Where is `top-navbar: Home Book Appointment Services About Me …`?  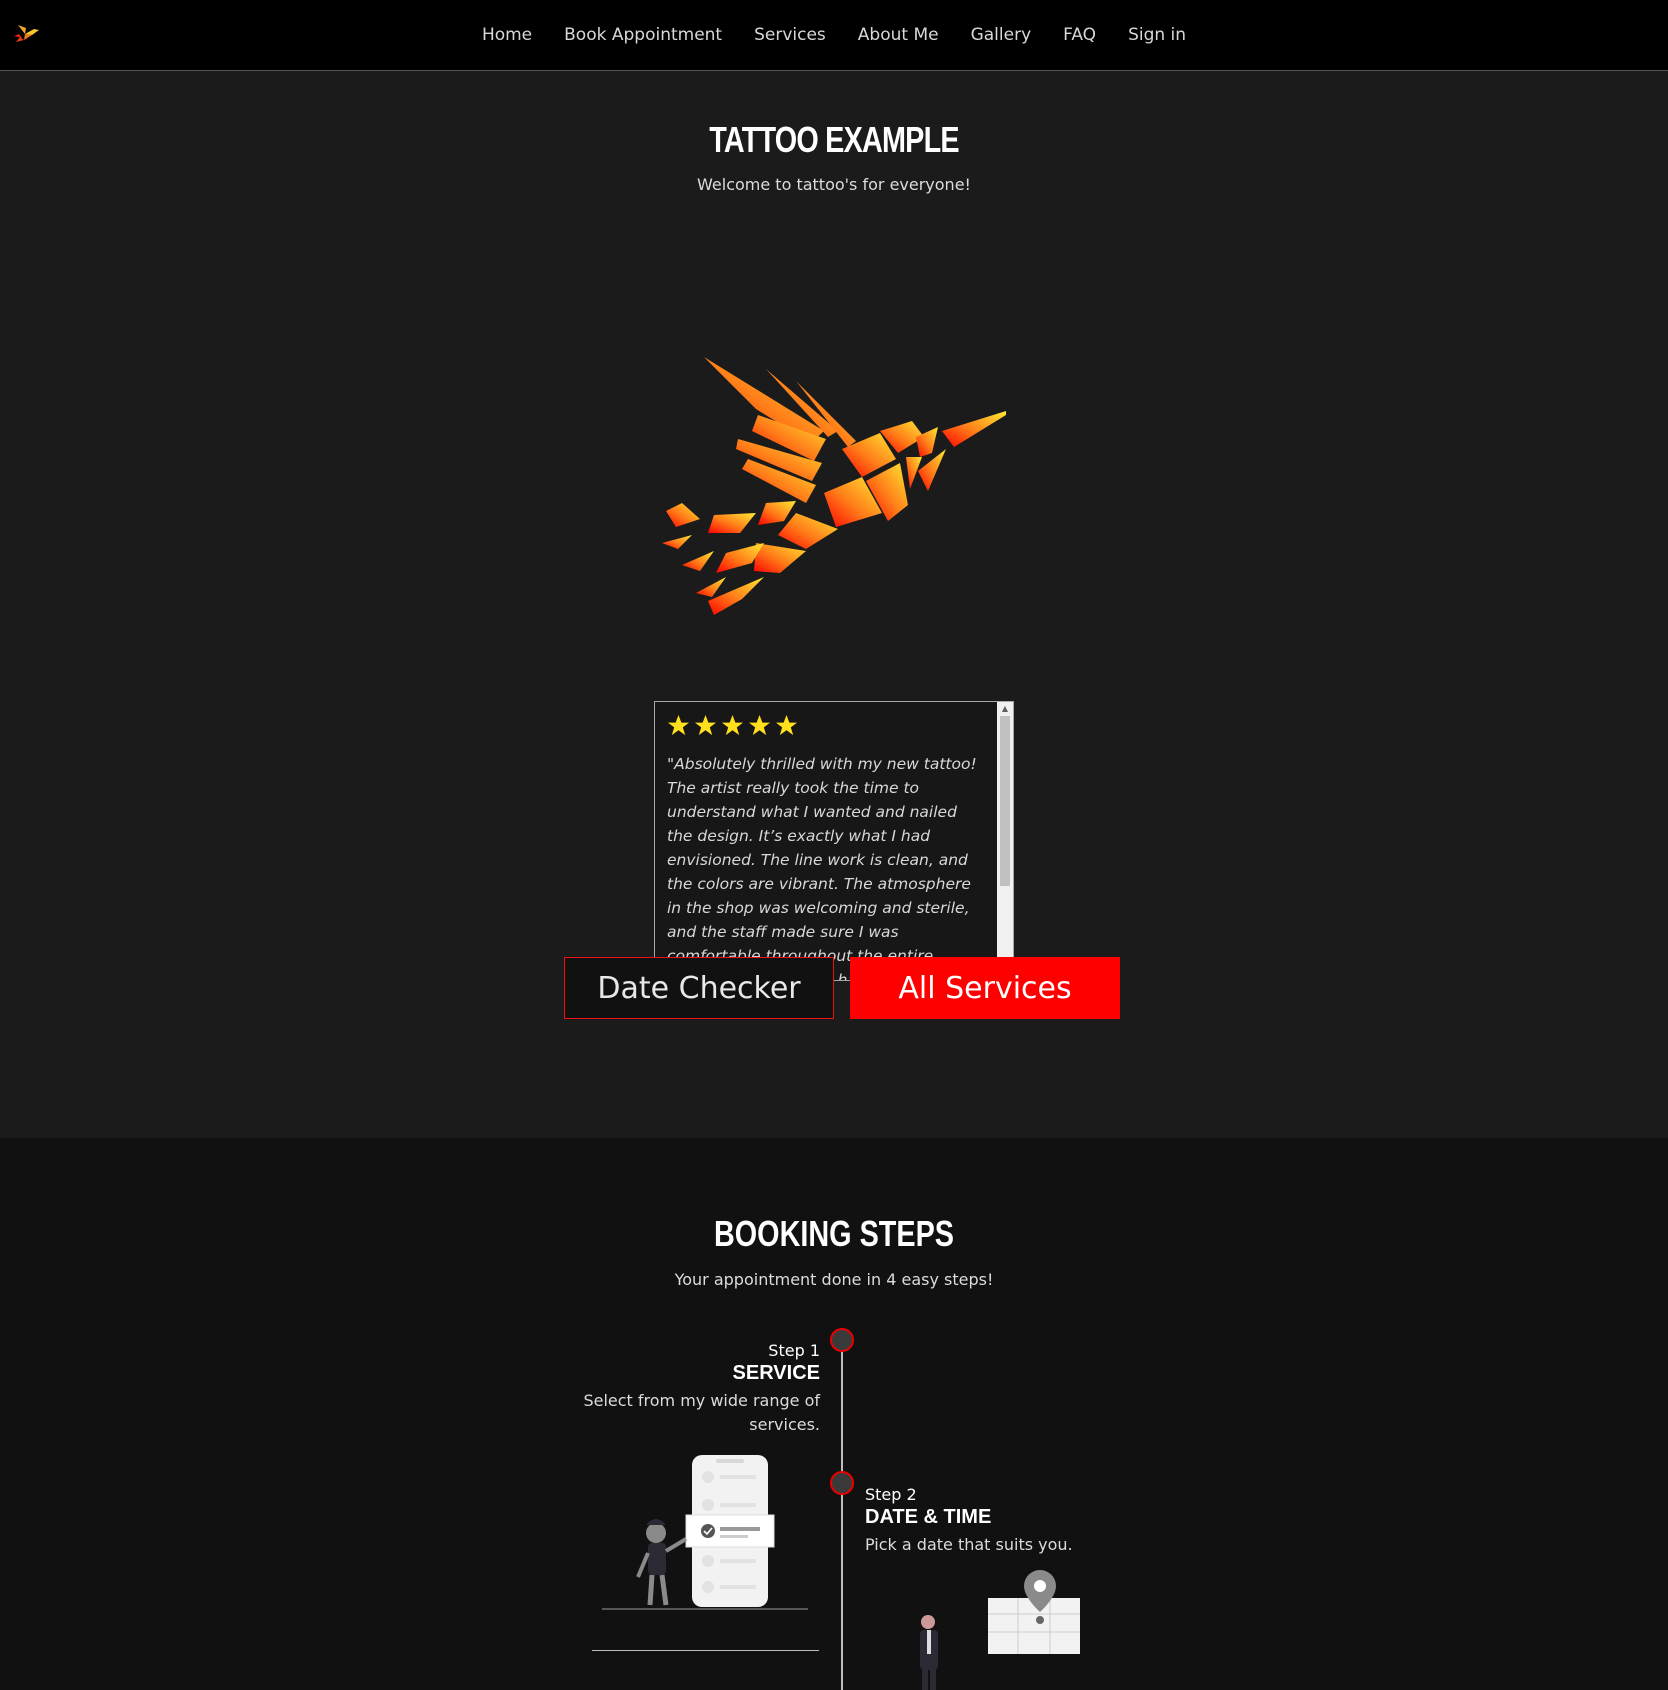 top-navbar: Home Book Appointment Services About Me … is located at coordinates (834, 35).